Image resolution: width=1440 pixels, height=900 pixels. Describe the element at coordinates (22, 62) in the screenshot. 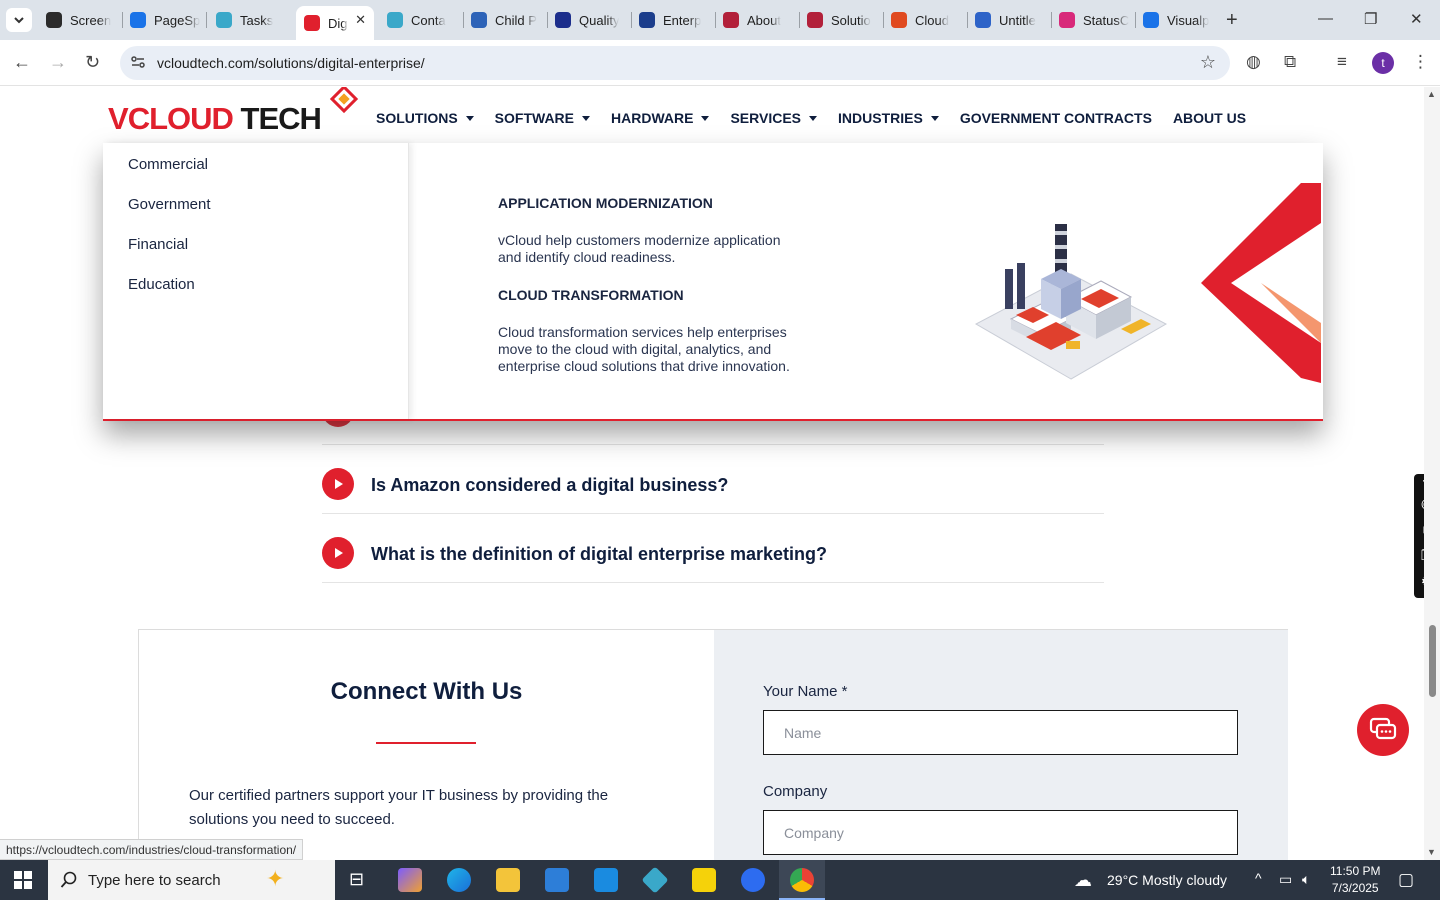

I see `back-arrow-icon: ←` at that location.